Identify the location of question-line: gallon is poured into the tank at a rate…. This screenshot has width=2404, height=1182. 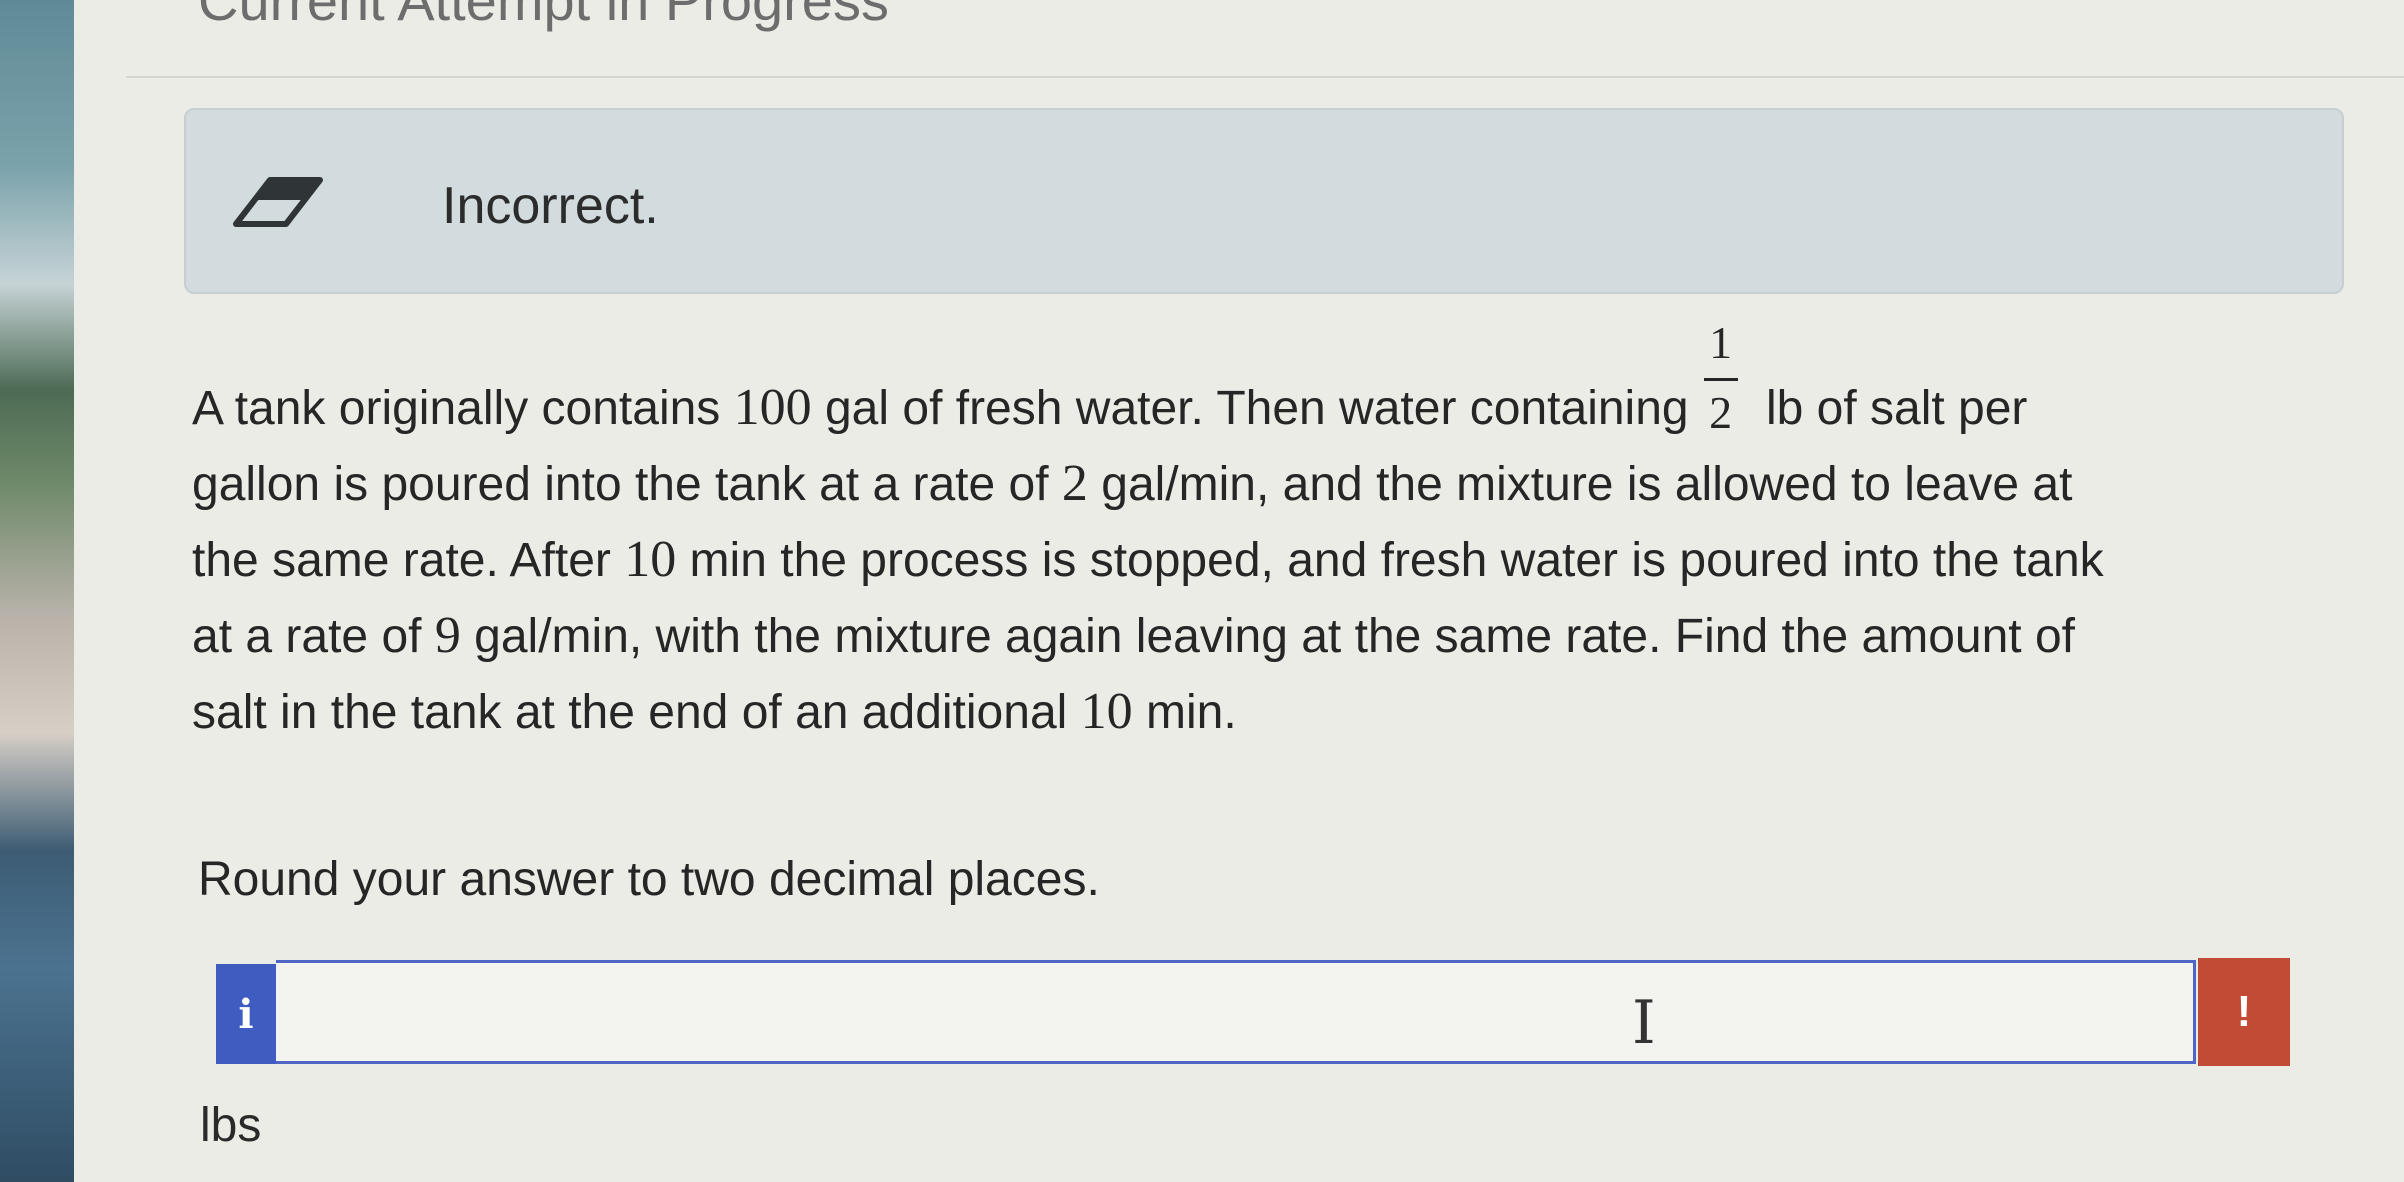
(1132, 483).